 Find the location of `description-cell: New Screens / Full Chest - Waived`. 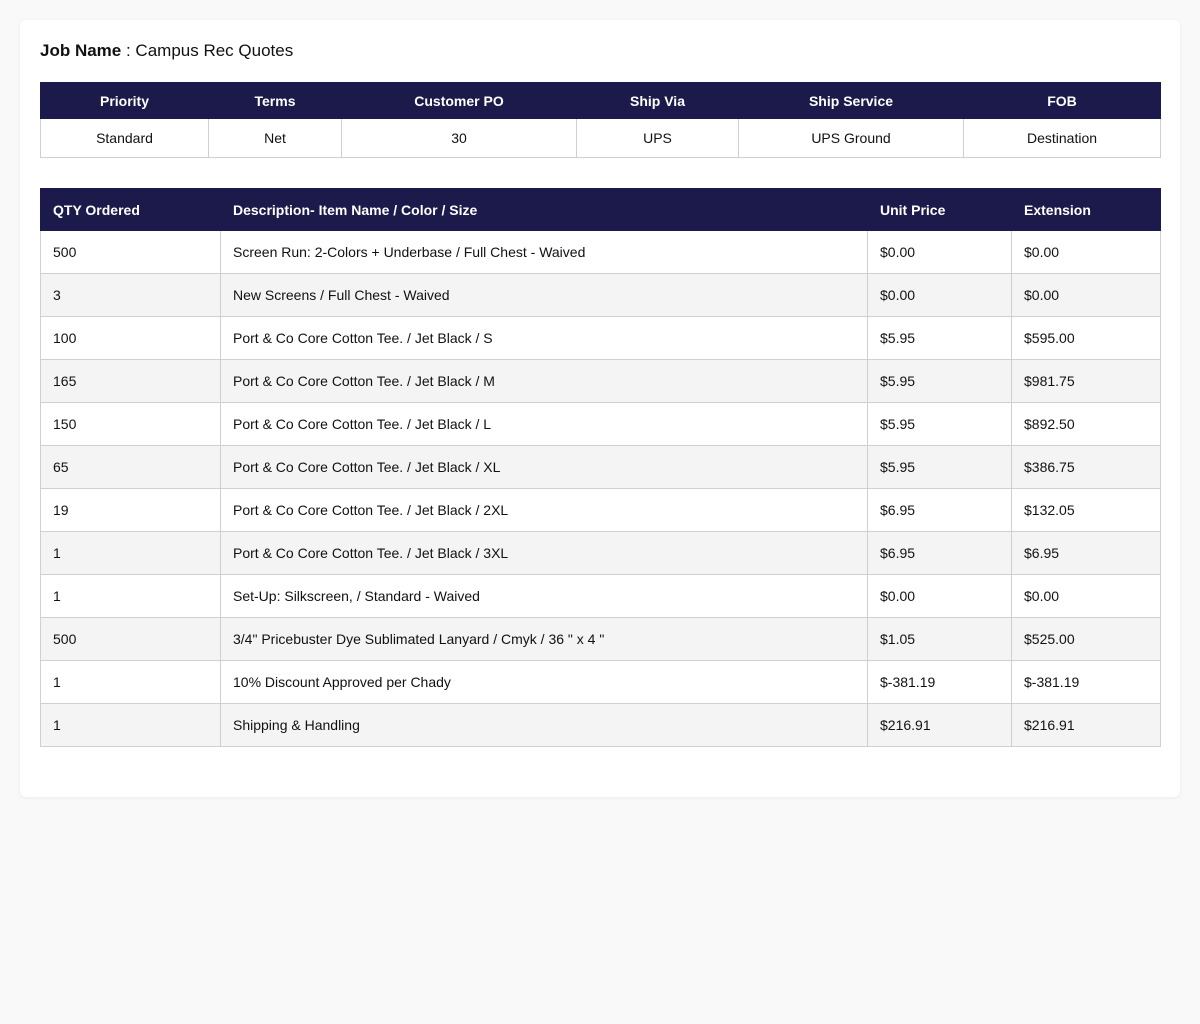

description-cell: New Screens / Full Chest - Waived is located at coordinates (544, 295).